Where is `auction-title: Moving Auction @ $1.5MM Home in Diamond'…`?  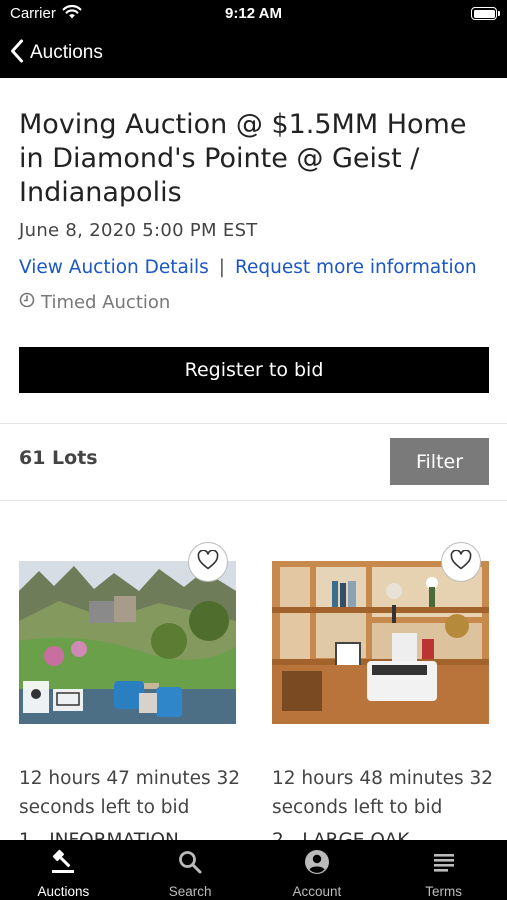 auction-title: Moving Auction @ $1.5MM Home in Diamond'… is located at coordinates (243, 158).